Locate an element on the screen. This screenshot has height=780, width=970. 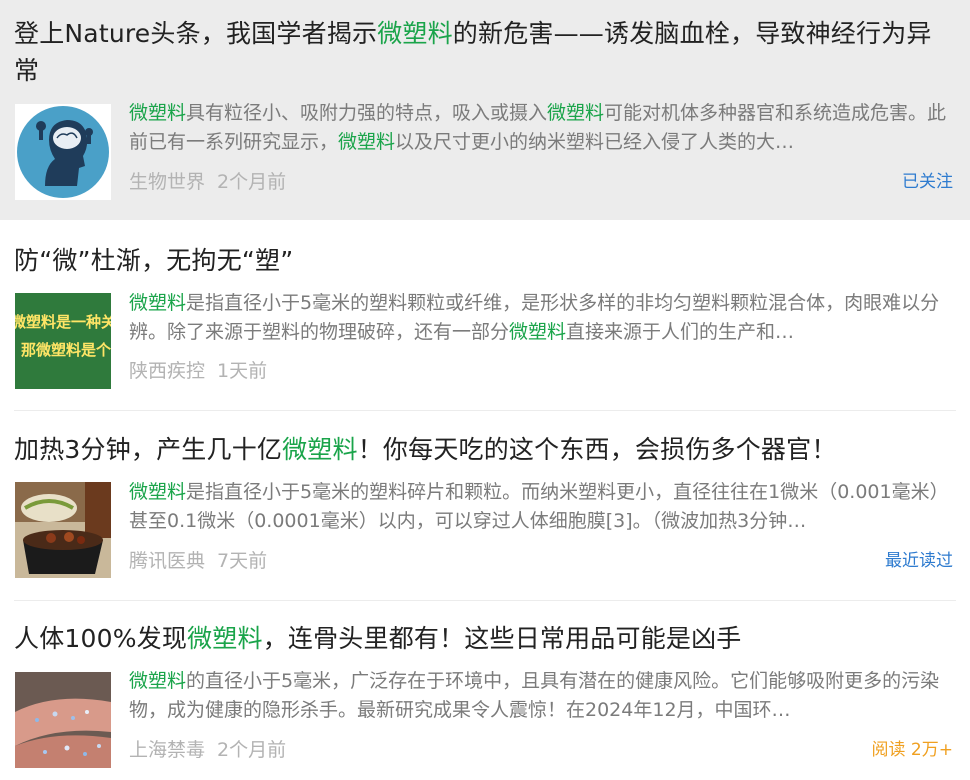
source-name: 腾讯医典 is located at coordinates (167, 561).